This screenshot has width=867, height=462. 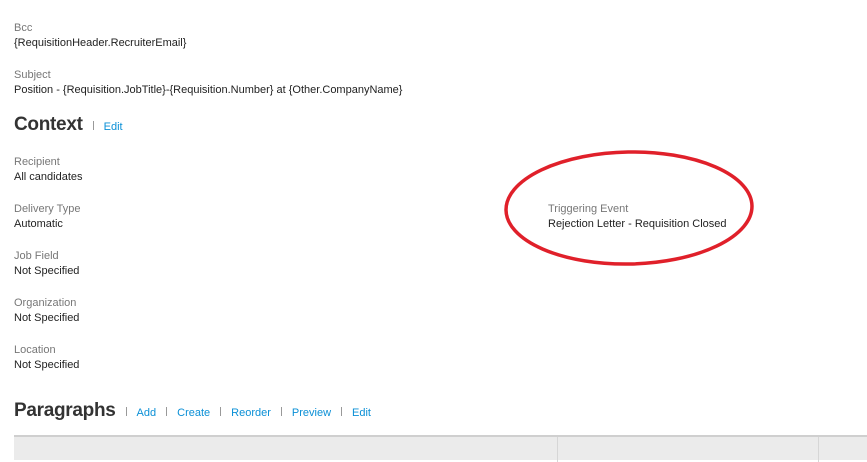 I want to click on paragraphs-preview-link: Preview, so click(x=311, y=413).